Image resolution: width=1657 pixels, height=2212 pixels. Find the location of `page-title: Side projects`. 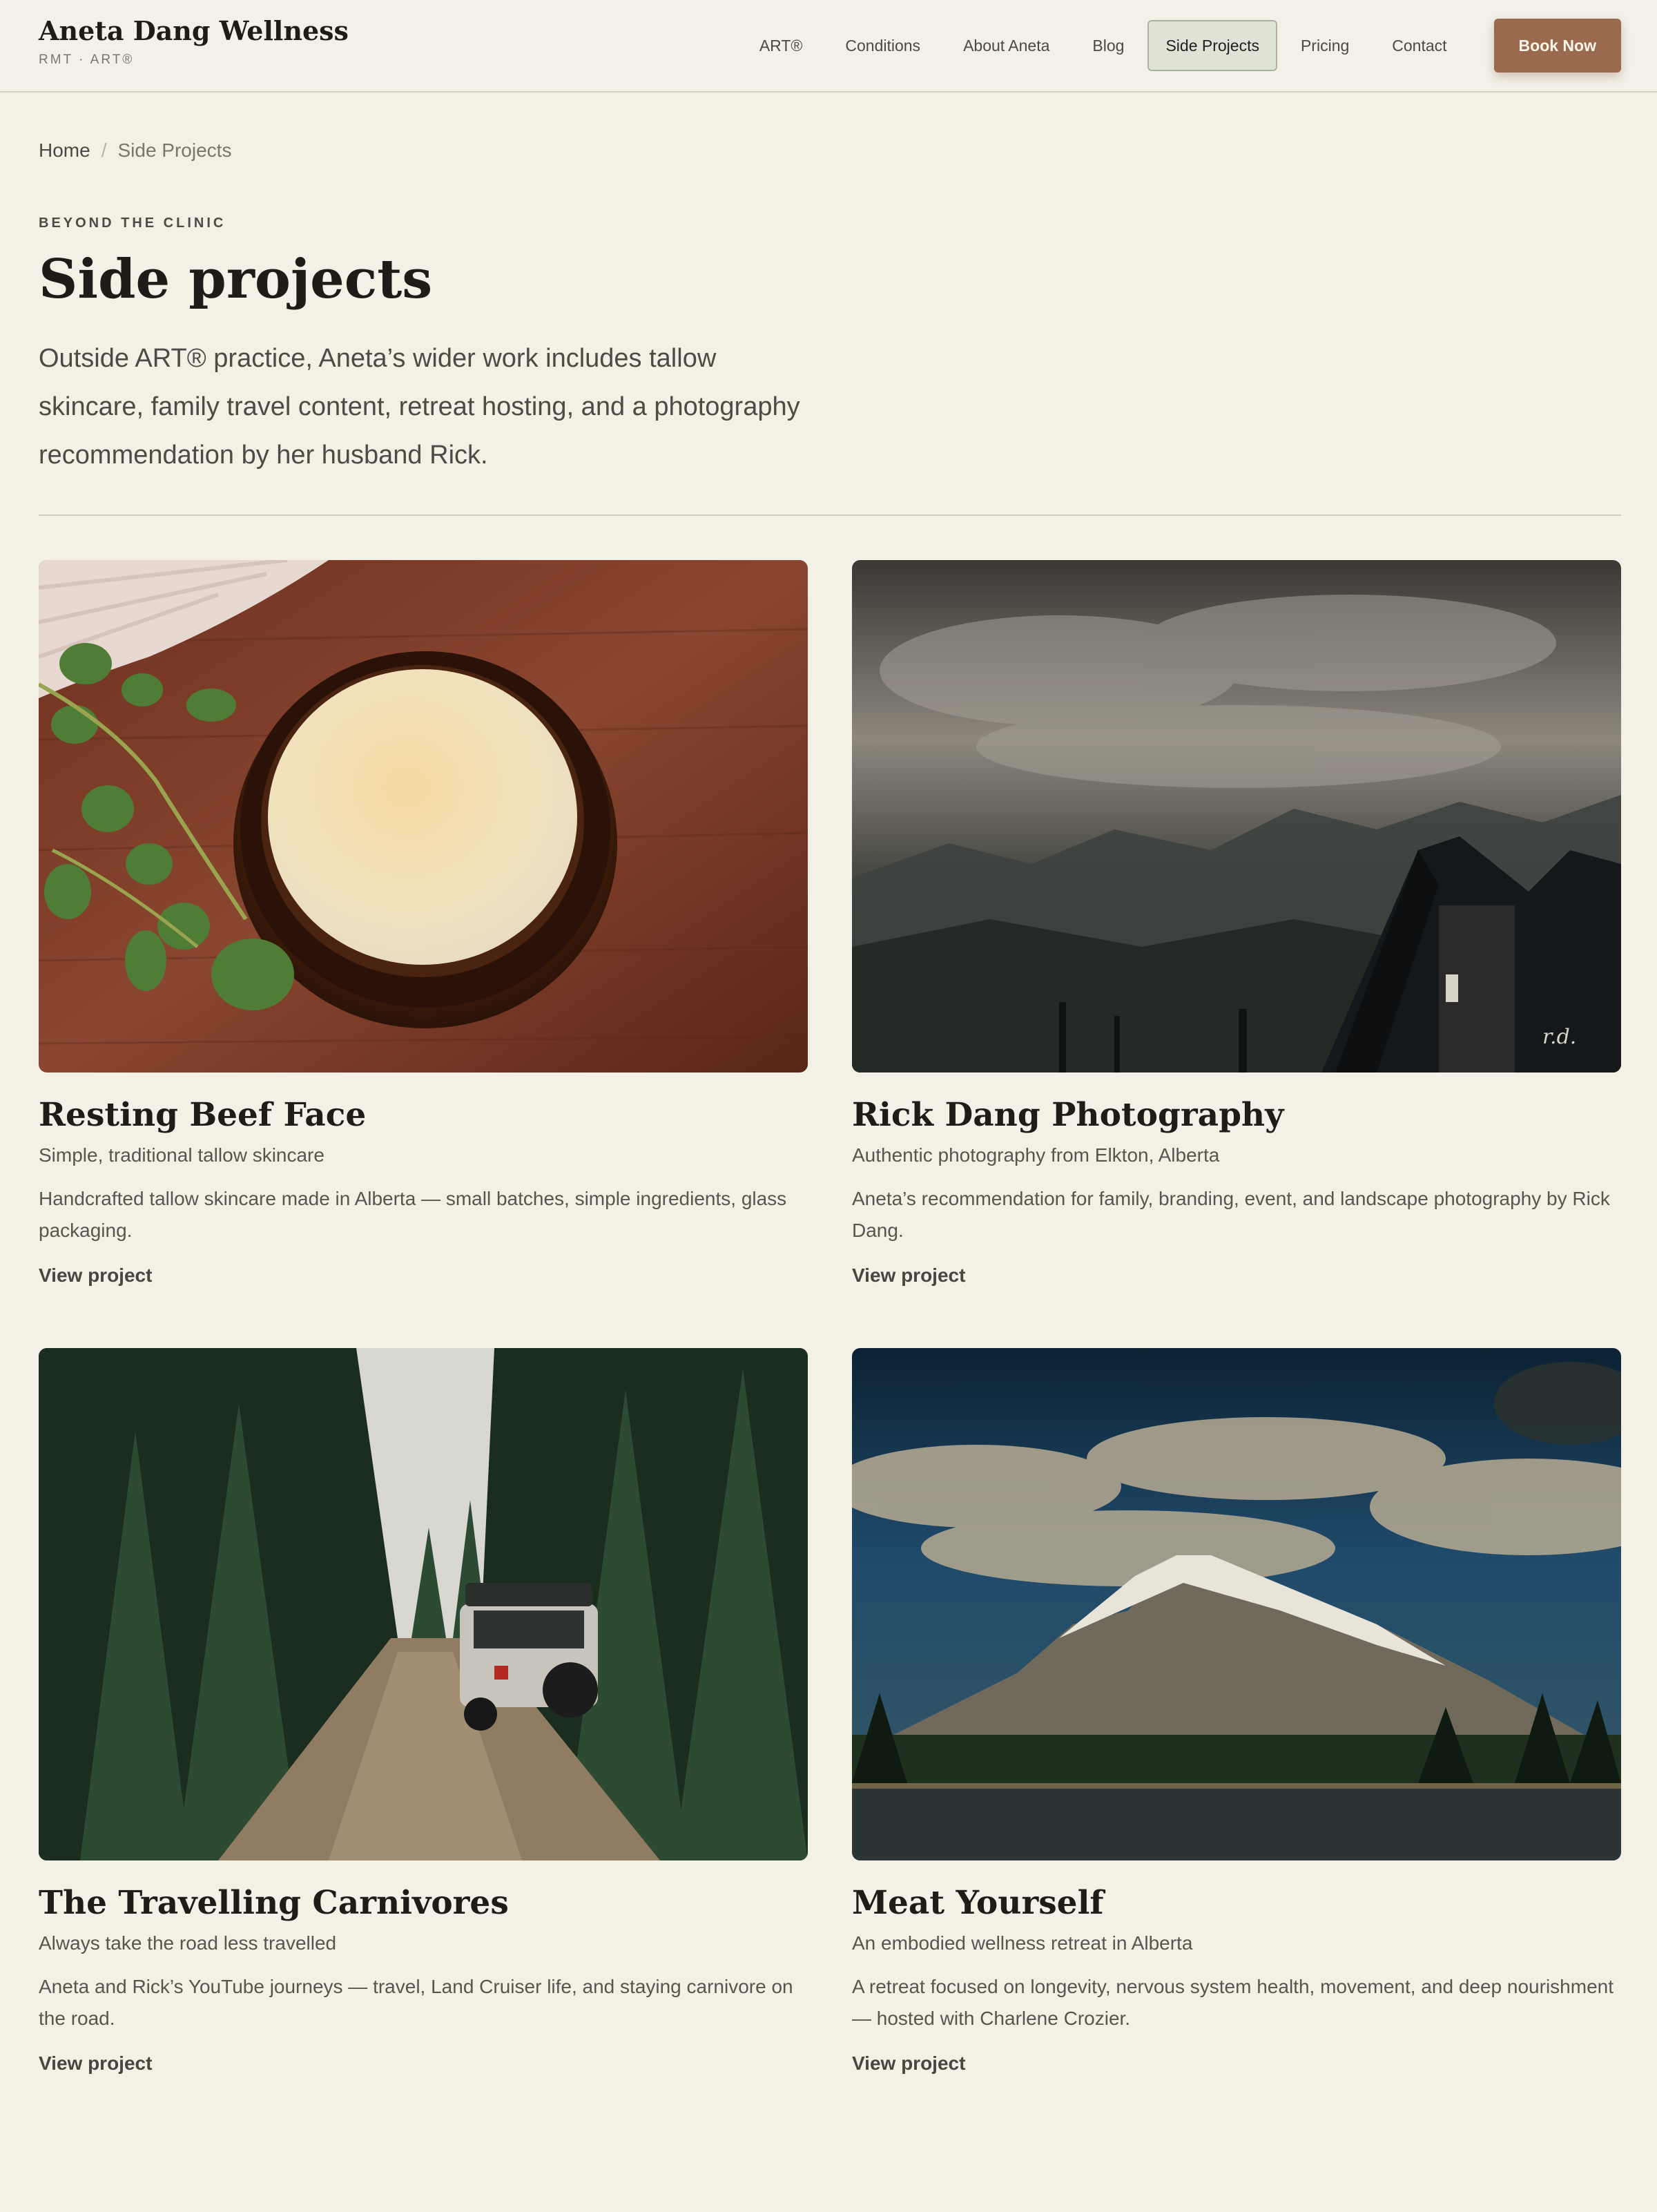

page-title: Side projects is located at coordinates (236, 279).